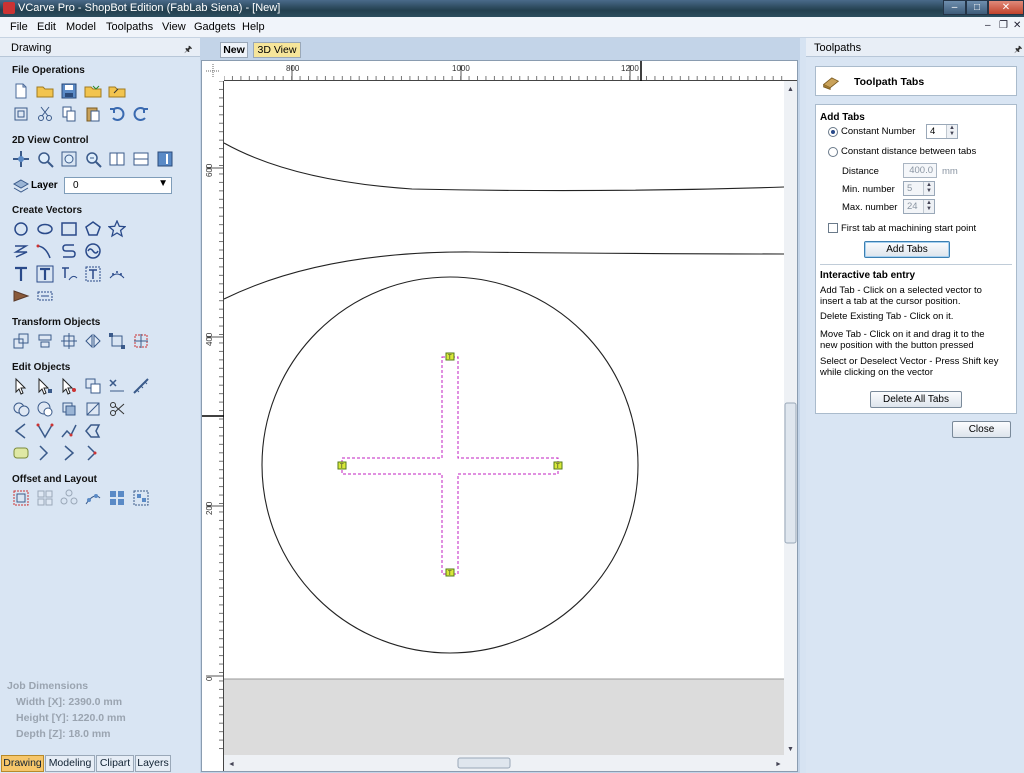 The width and height of the screenshot is (1024, 773). Describe the element at coordinates (117, 274) in the screenshot. I see `text-arc-icon` at that location.